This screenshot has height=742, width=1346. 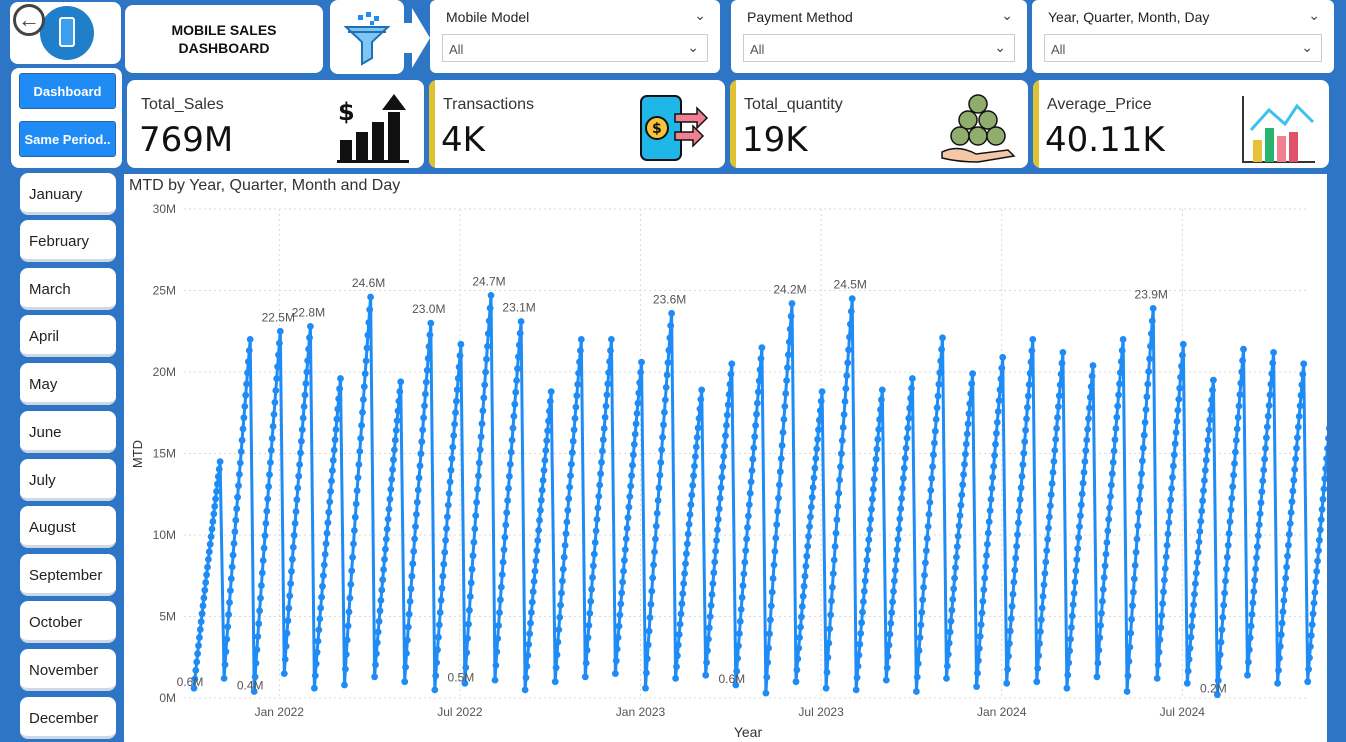 I want to click on month-button-september: September, so click(x=68, y=575).